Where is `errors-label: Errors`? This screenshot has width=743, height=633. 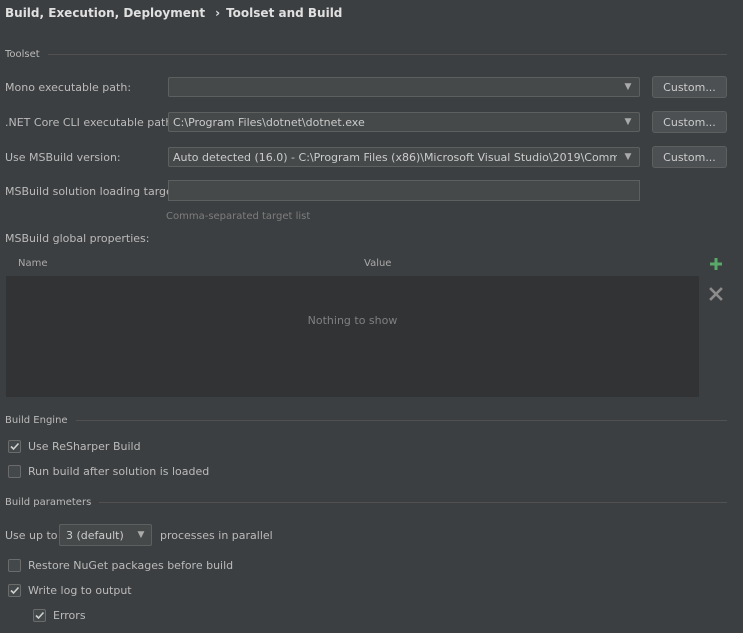
errors-label: Errors is located at coordinates (69, 615).